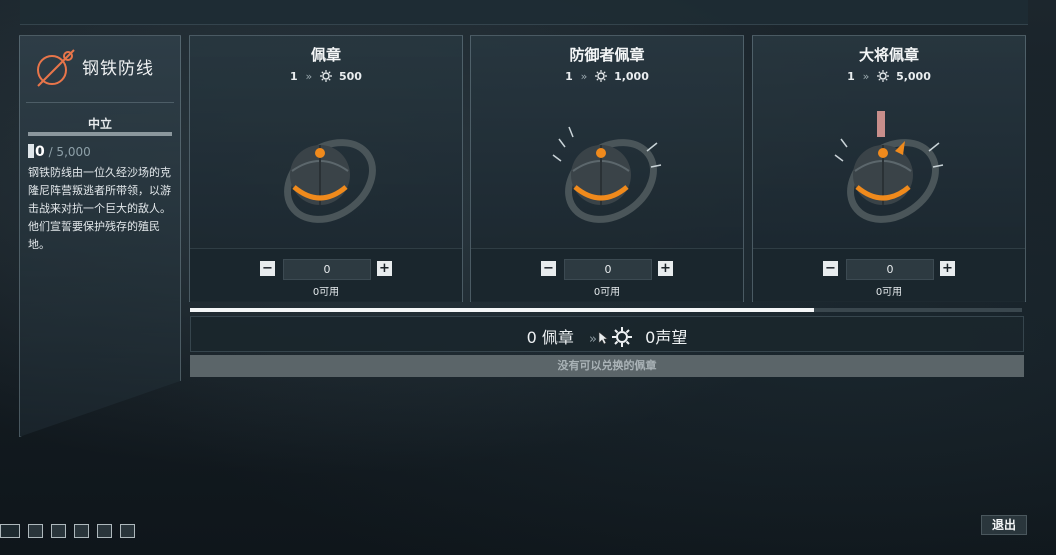  I want to click on steel-meridian-emblem-icon, so click(56, 68).